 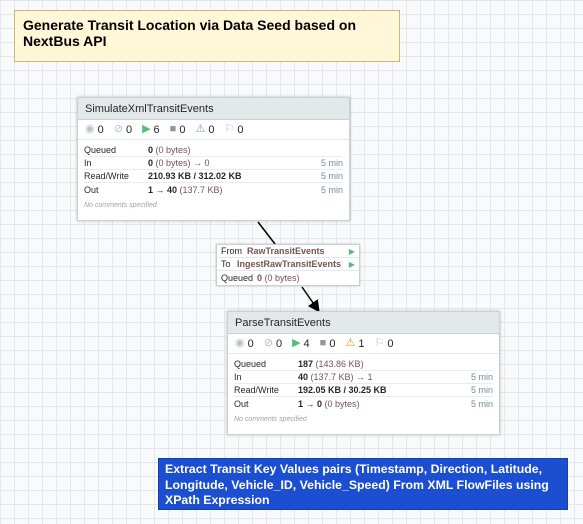 What do you see at coordinates (363, 378) in the screenshot?
I see `metric-row-in: In 40 (137.7 KB) → 1 5 min` at bounding box center [363, 378].